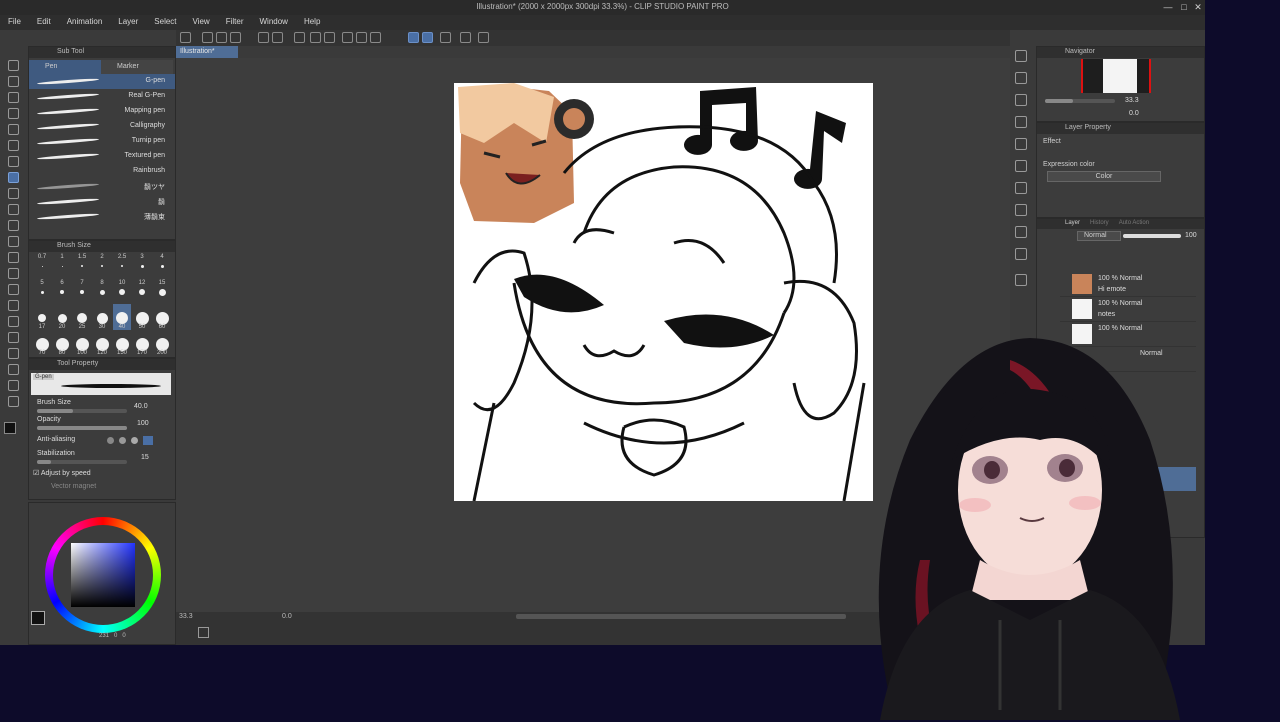  What do you see at coordinates (162, 291) in the screenshot?
I see `brush-size-option: 15` at bounding box center [162, 291].